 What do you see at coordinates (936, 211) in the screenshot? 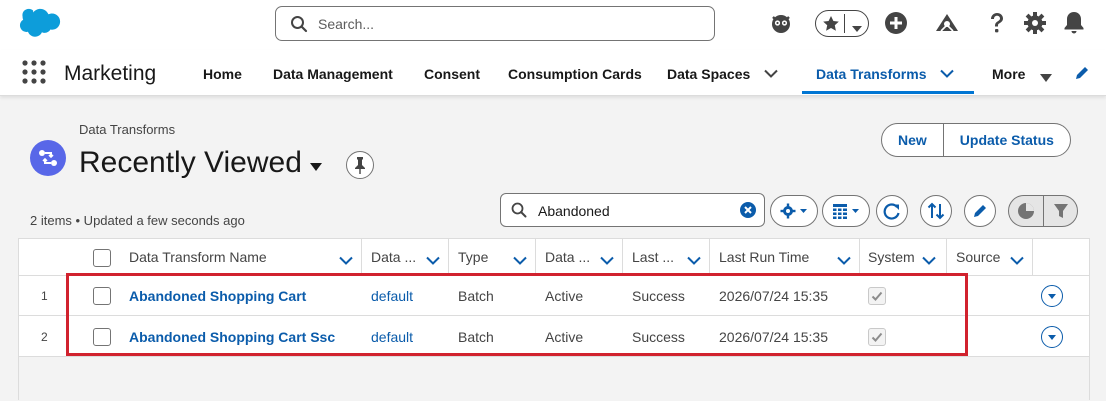
I see `sort-button` at bounding box center [936, 211].